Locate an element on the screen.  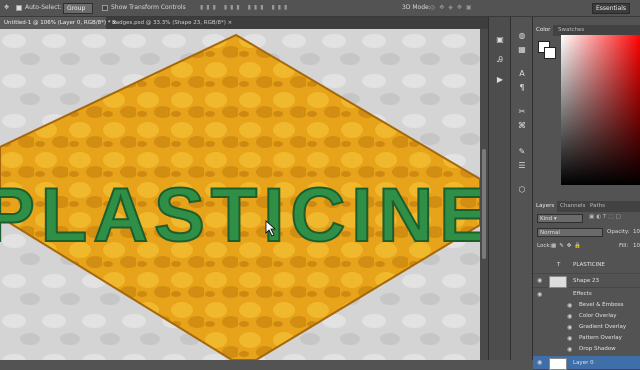
tab-paths: Paths is located at coordinates (597, 206).